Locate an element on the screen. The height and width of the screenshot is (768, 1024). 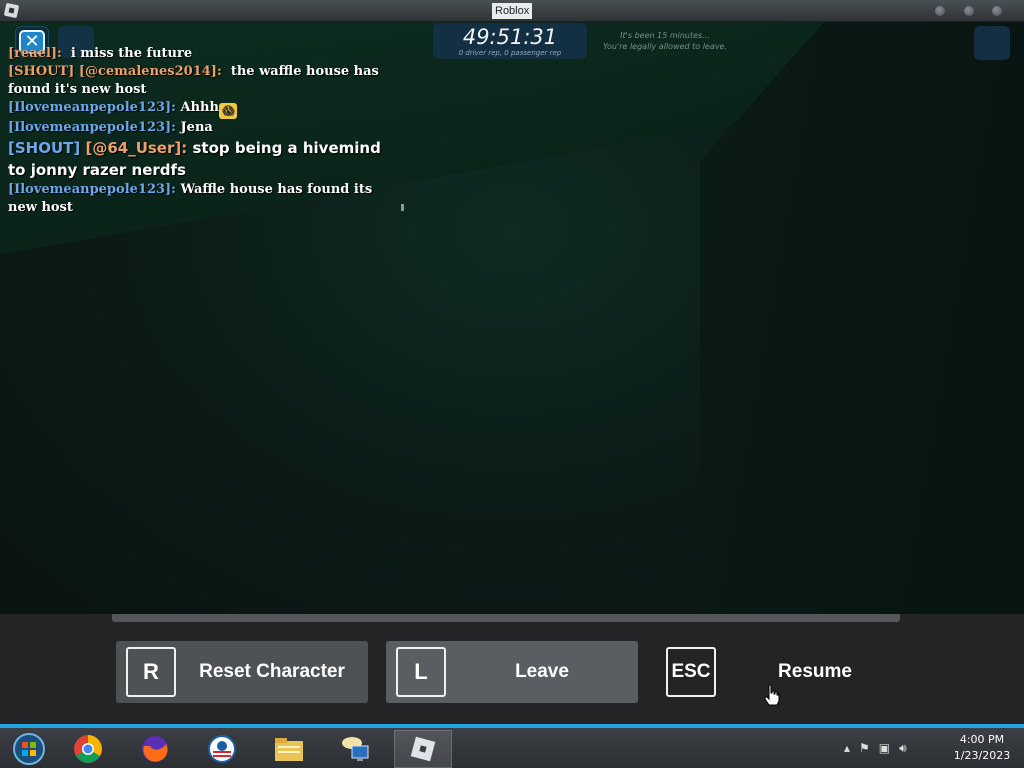
obama-logo-icon is located at coordinates (222, 749).